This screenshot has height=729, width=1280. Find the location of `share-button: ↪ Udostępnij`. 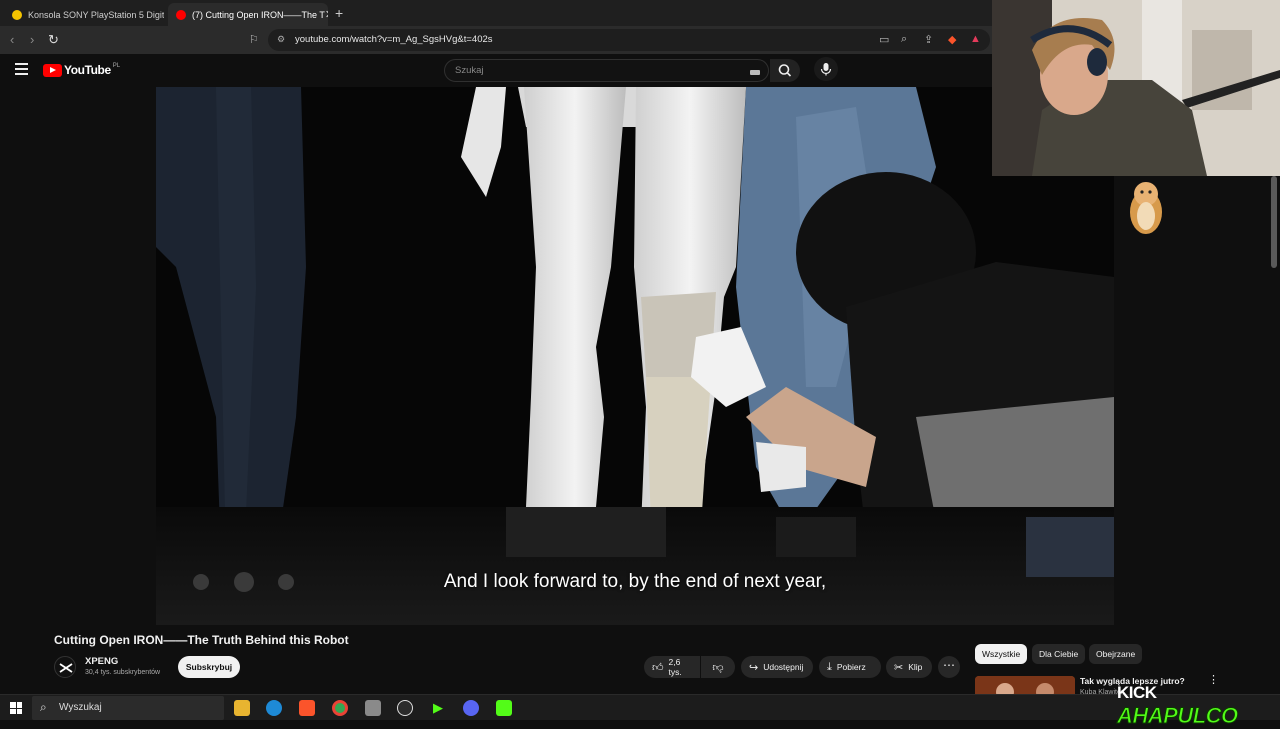

share-button: ↪ Udostępnij is located at coordinates (777, 667).